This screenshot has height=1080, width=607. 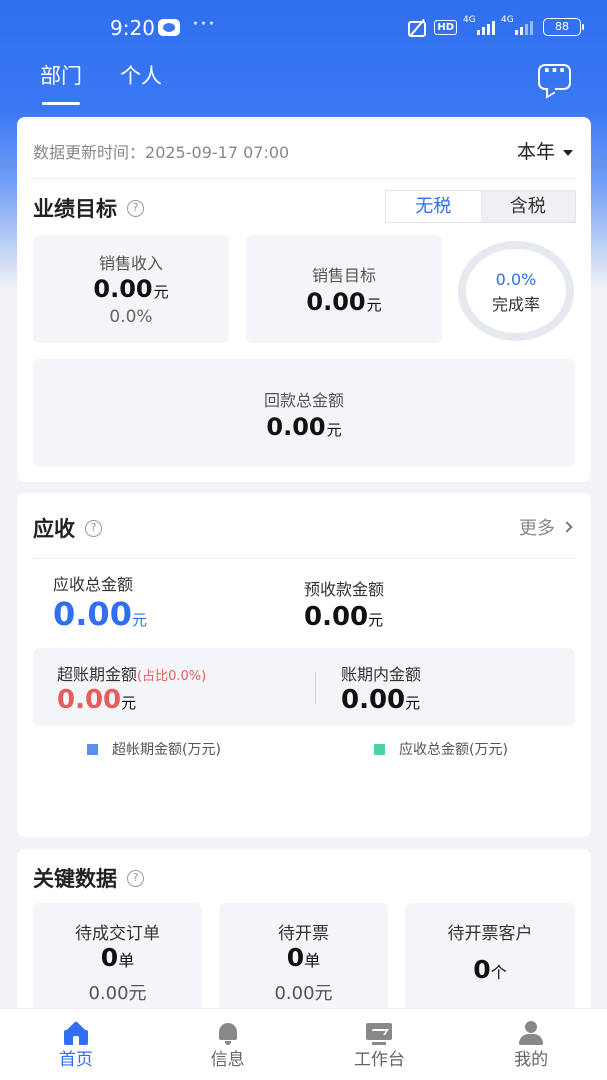 What do you see at coordinates (139, 620) in the screenshot?
I see `receivable-total-unit: 元` at bounding box center [139, 620].